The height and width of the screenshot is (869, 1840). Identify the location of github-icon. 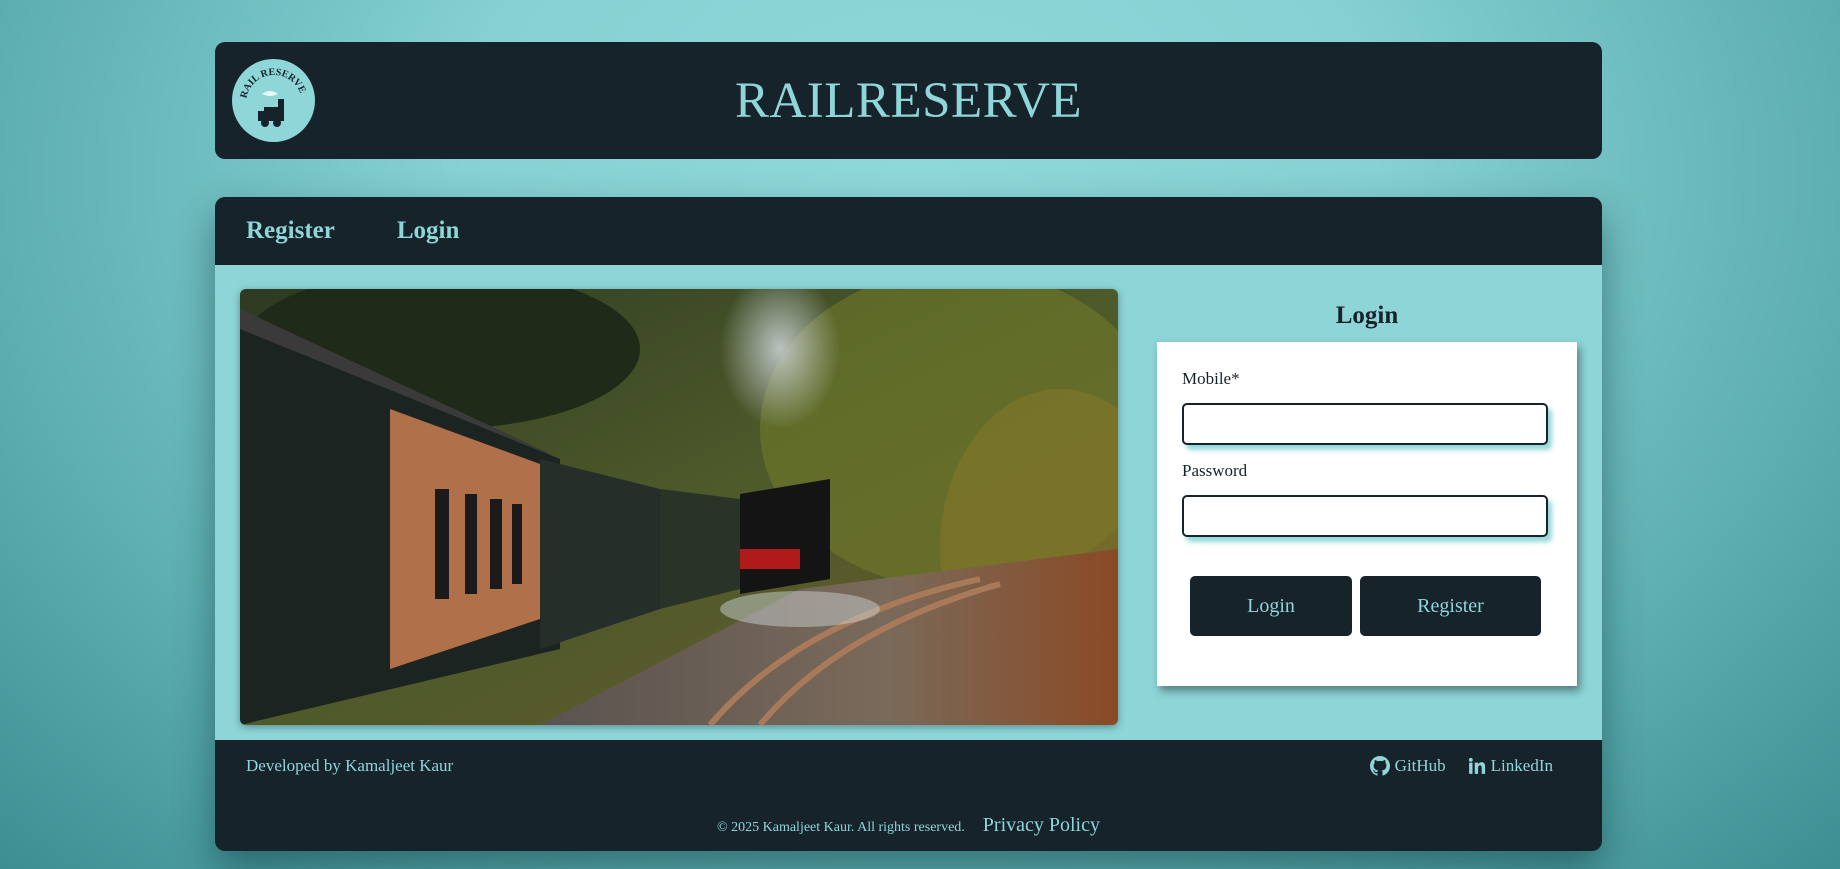
(1379, 766).